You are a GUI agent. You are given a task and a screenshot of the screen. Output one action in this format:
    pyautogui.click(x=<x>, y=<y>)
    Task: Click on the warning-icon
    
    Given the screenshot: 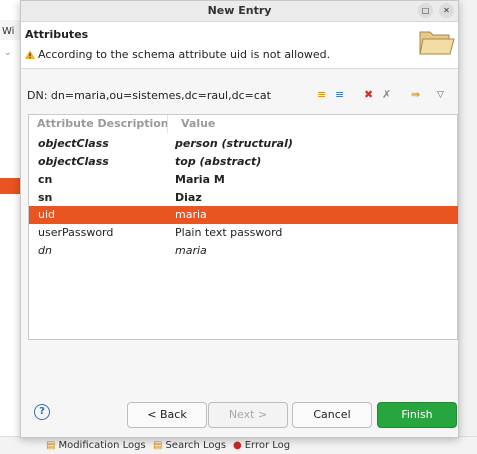 What is the action you would take?
    pyautogui.click(x=30, y=54)
    